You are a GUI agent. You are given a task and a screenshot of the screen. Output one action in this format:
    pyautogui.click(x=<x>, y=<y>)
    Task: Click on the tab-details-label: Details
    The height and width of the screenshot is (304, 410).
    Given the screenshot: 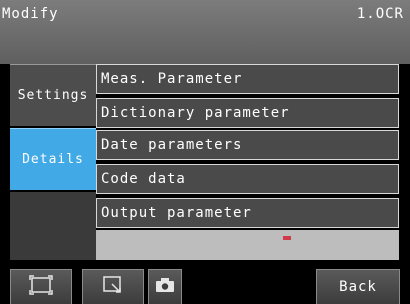 What is the action you would take?
    pyautogui.click(x=53, y=159)
    